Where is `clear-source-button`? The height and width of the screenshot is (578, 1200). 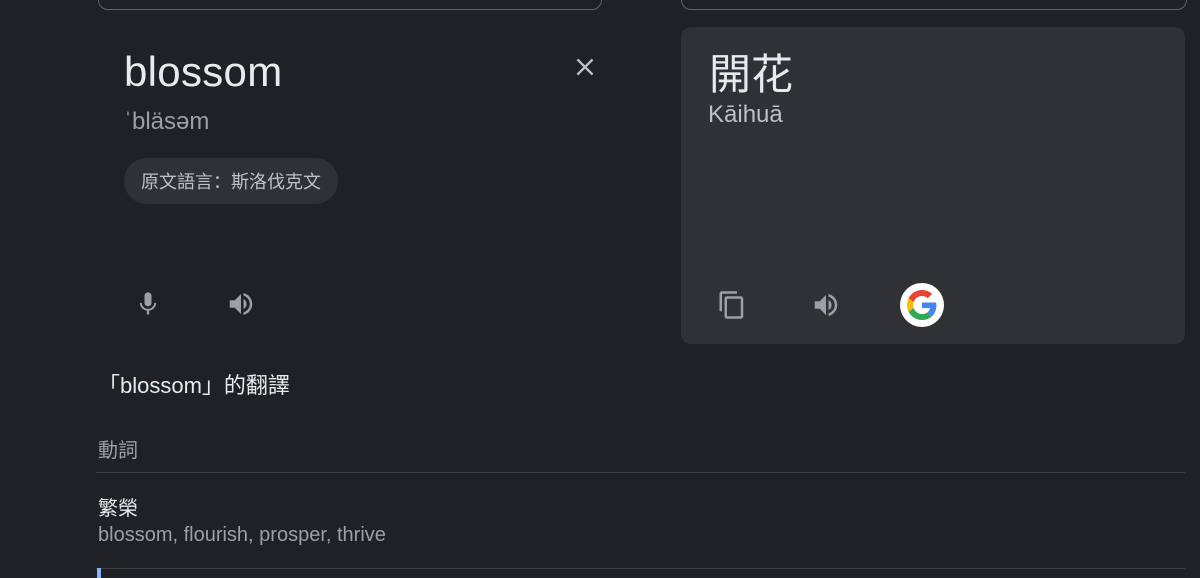
clear-source-button is located at coordinates (585, 67).